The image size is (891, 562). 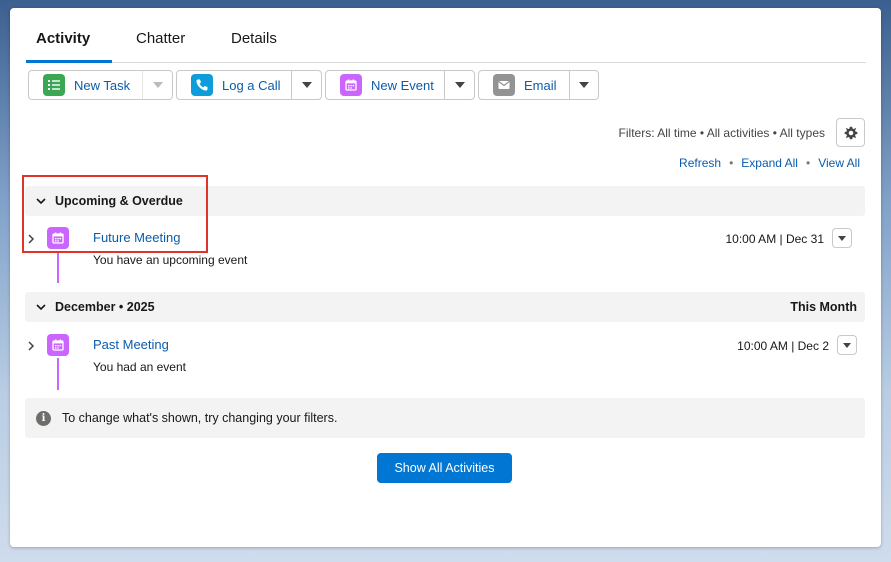 I want to click on activity-links: Refresh • Expand All • View All, so click(x=769, y=163).